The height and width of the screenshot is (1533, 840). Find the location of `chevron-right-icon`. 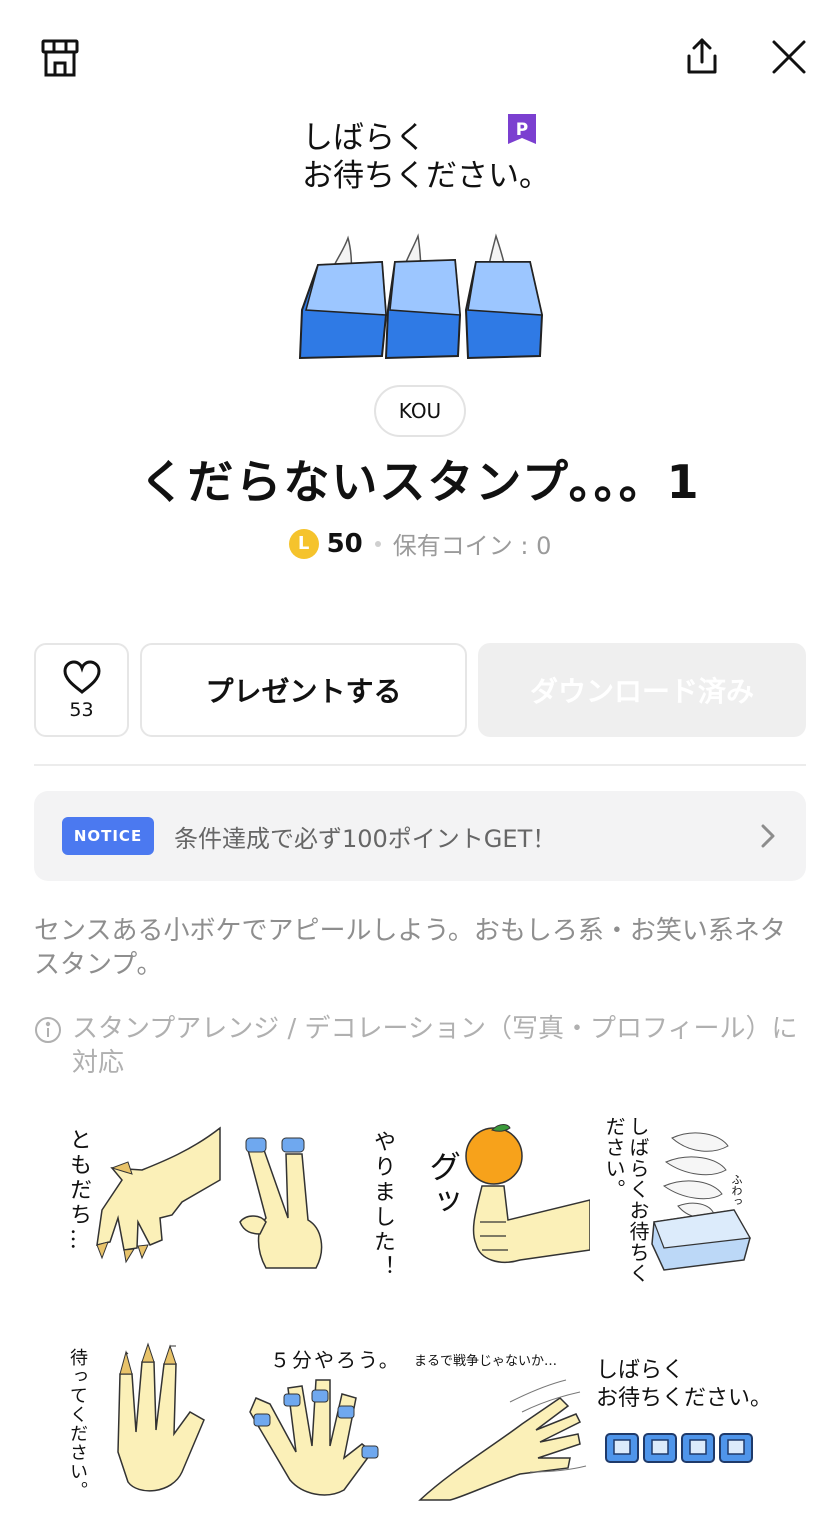

chevron-right-icon is located at coordinates (768, 836).